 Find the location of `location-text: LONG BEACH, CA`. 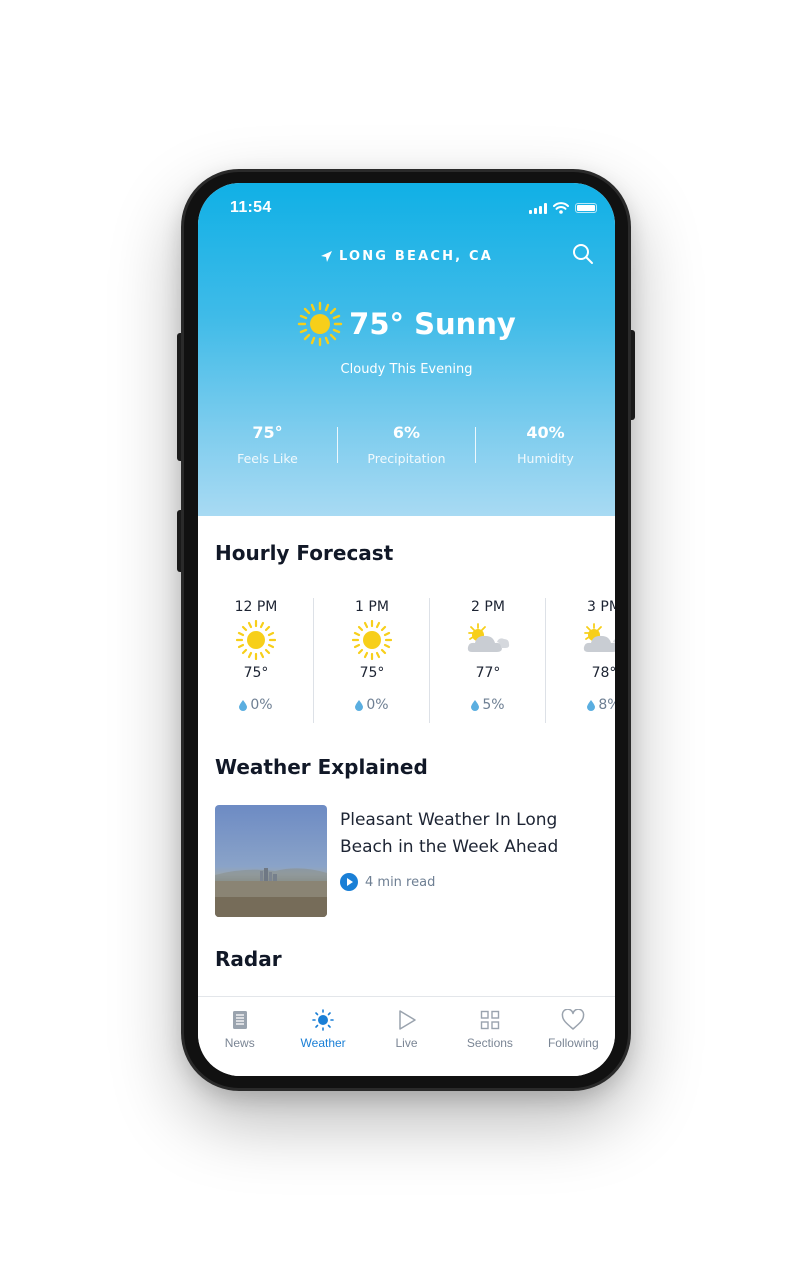

location-text: LONG BEACH, CA is located at coordinates (416, 256).